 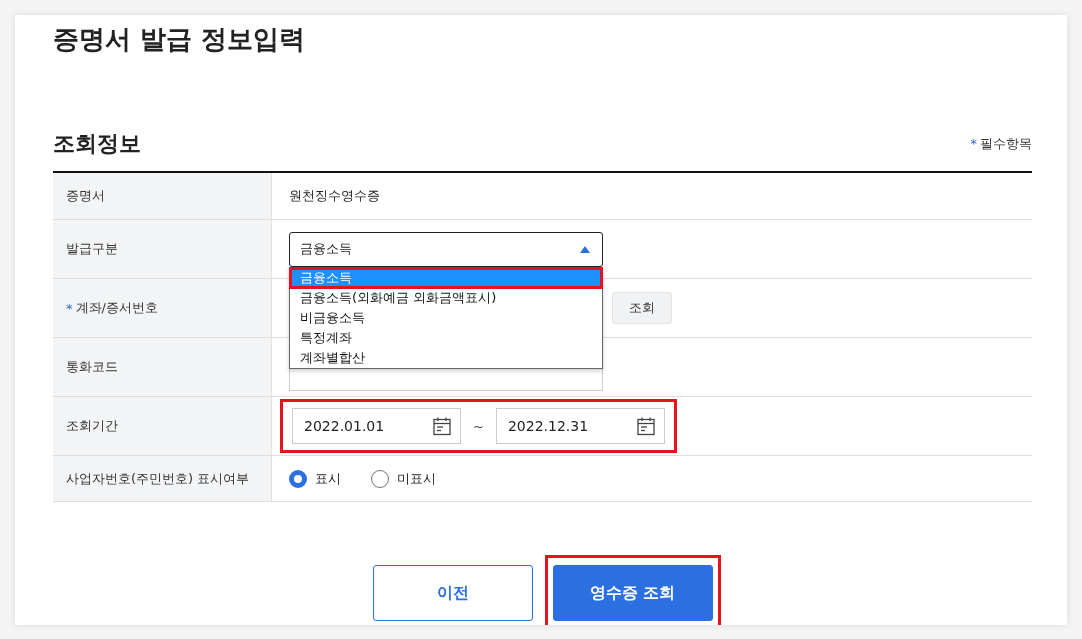 What do you see at coordinates (642, 308) in the screenshot?
I see `lookup-button: 조회` at bounding box center [642, 308].